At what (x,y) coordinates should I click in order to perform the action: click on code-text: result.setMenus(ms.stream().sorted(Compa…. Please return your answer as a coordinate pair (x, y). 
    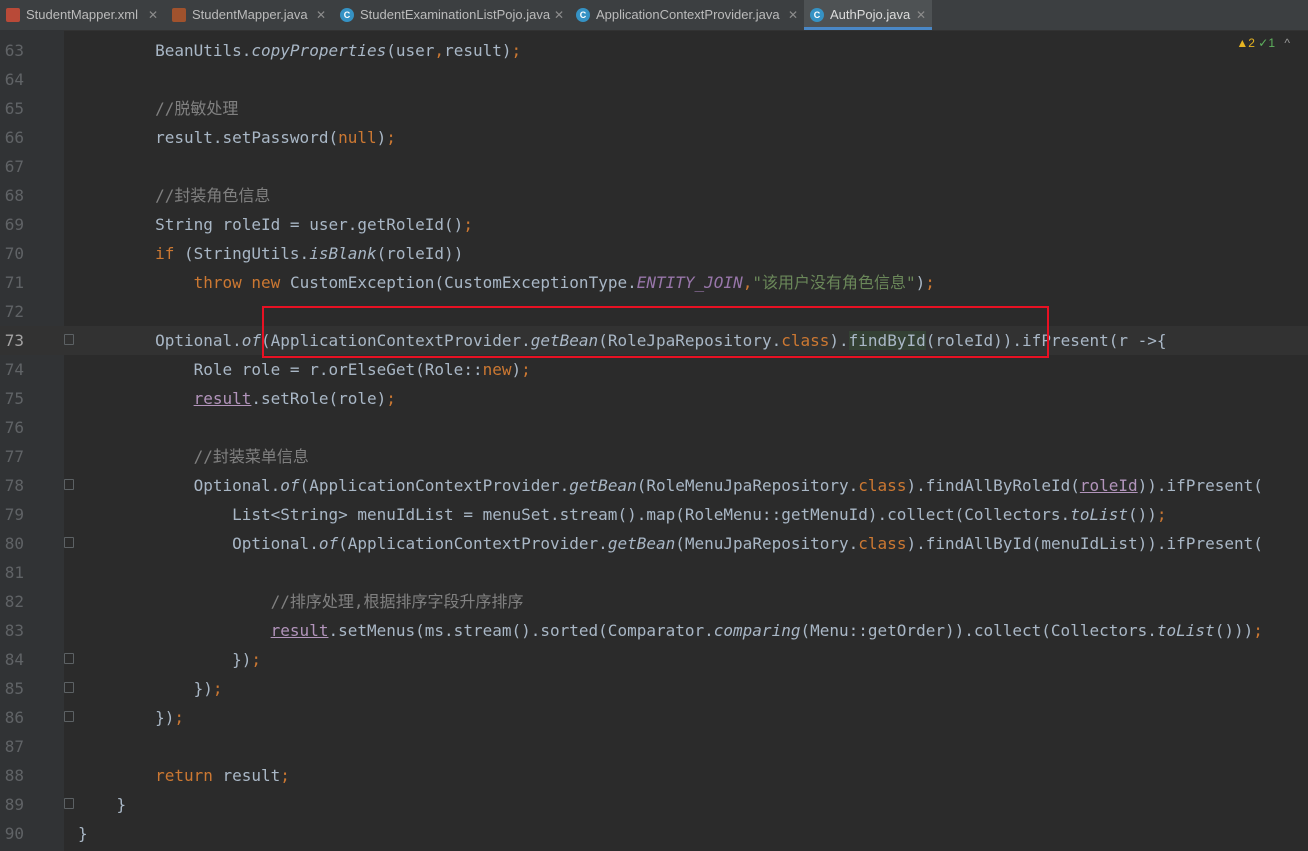
    Looking at the image, I should click on (766, 630).